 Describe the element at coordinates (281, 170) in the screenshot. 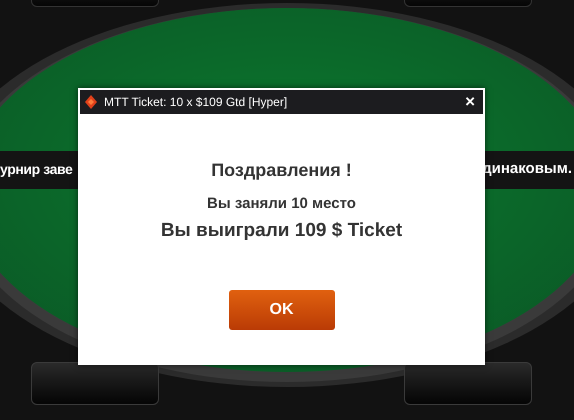

I see `congratulations-heading: Поздравления !` at that location.